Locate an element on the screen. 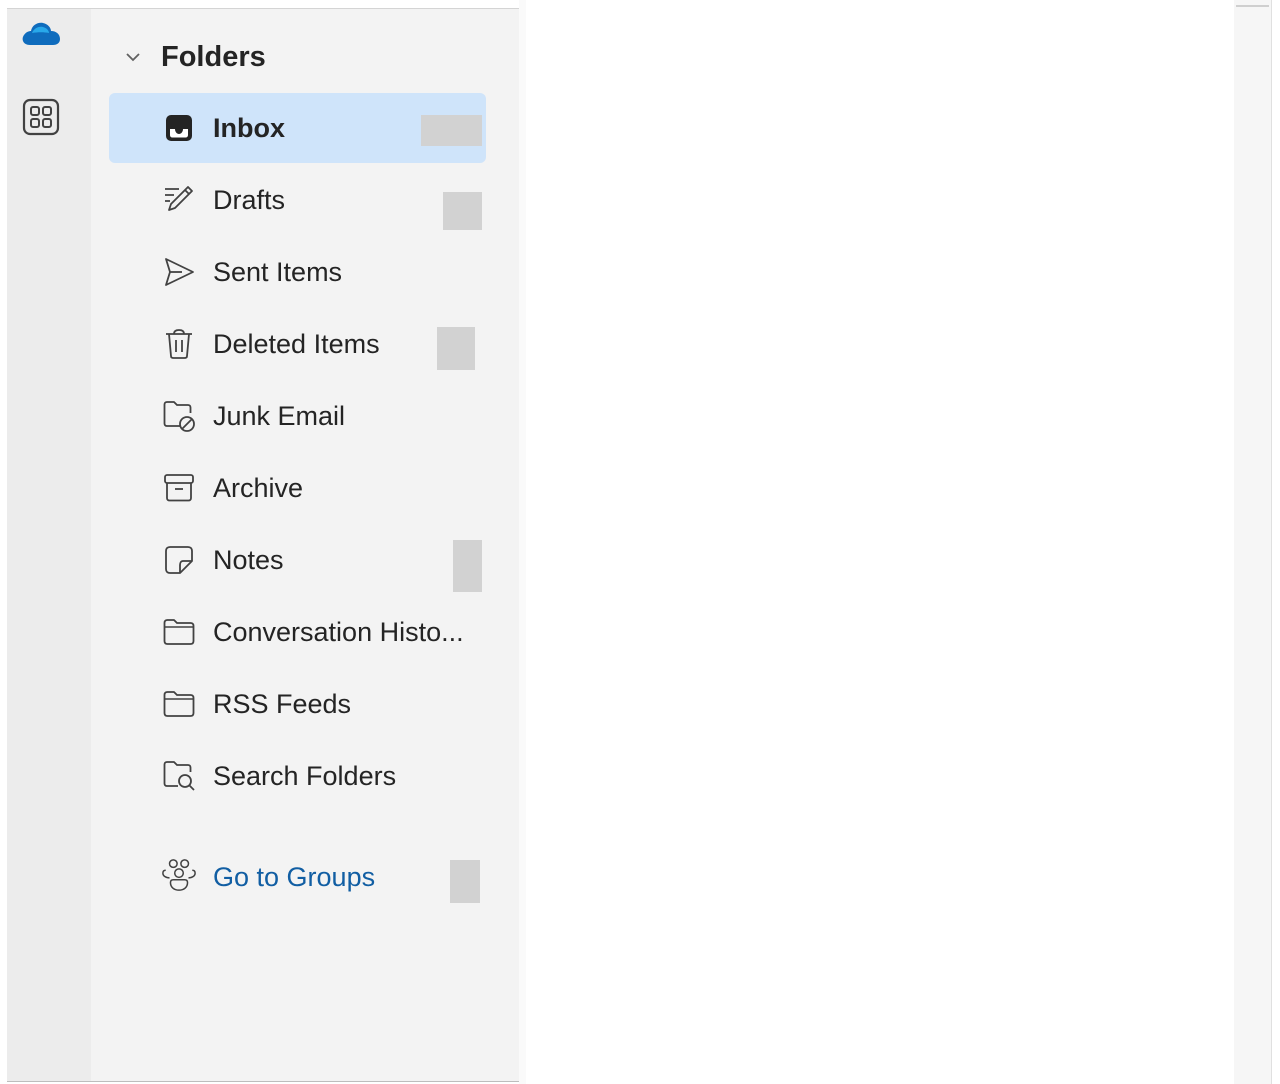 Image resolution: width=1280 pixels, height=1084 pixels. search-folder-icon is located at coordinates (179, 776).